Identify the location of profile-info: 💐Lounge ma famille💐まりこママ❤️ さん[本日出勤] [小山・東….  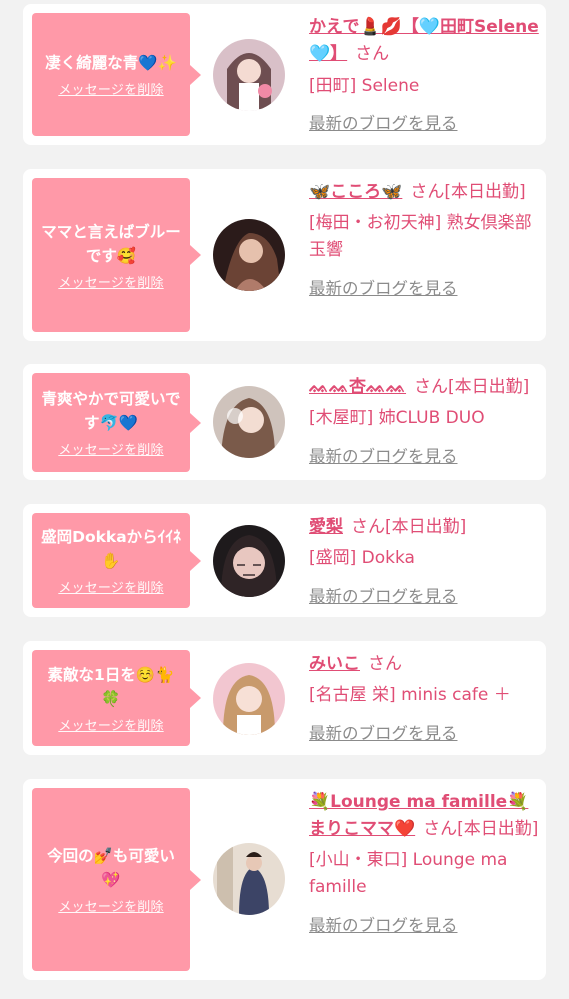
(424, 864).